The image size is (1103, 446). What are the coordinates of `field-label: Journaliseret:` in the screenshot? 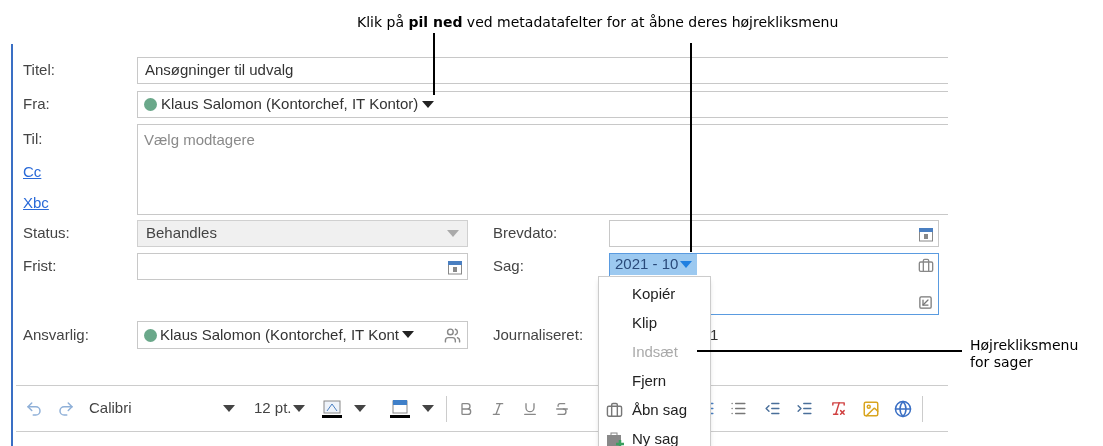 It's located at (539, 334).